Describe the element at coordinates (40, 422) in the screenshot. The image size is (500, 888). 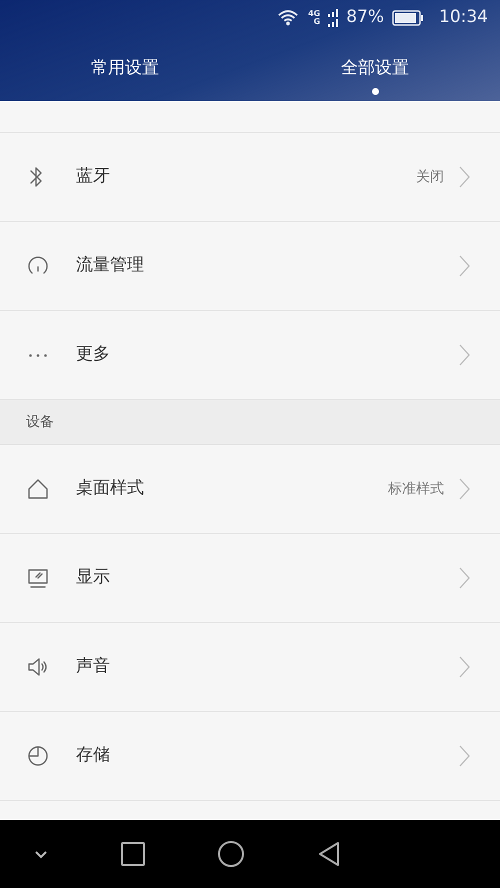
I see `section-title: 设备` at that location.